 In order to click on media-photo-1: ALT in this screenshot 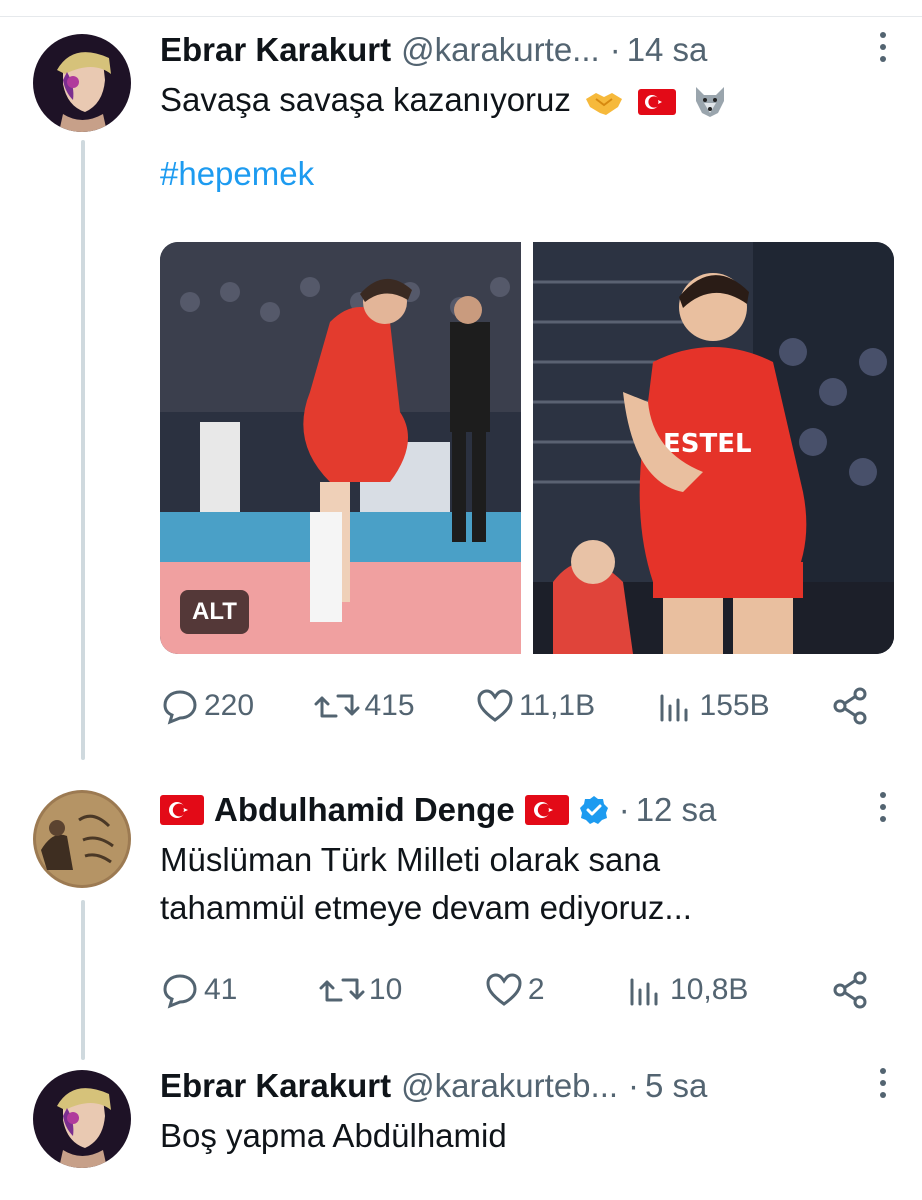, I will do `click(340, 448)`.